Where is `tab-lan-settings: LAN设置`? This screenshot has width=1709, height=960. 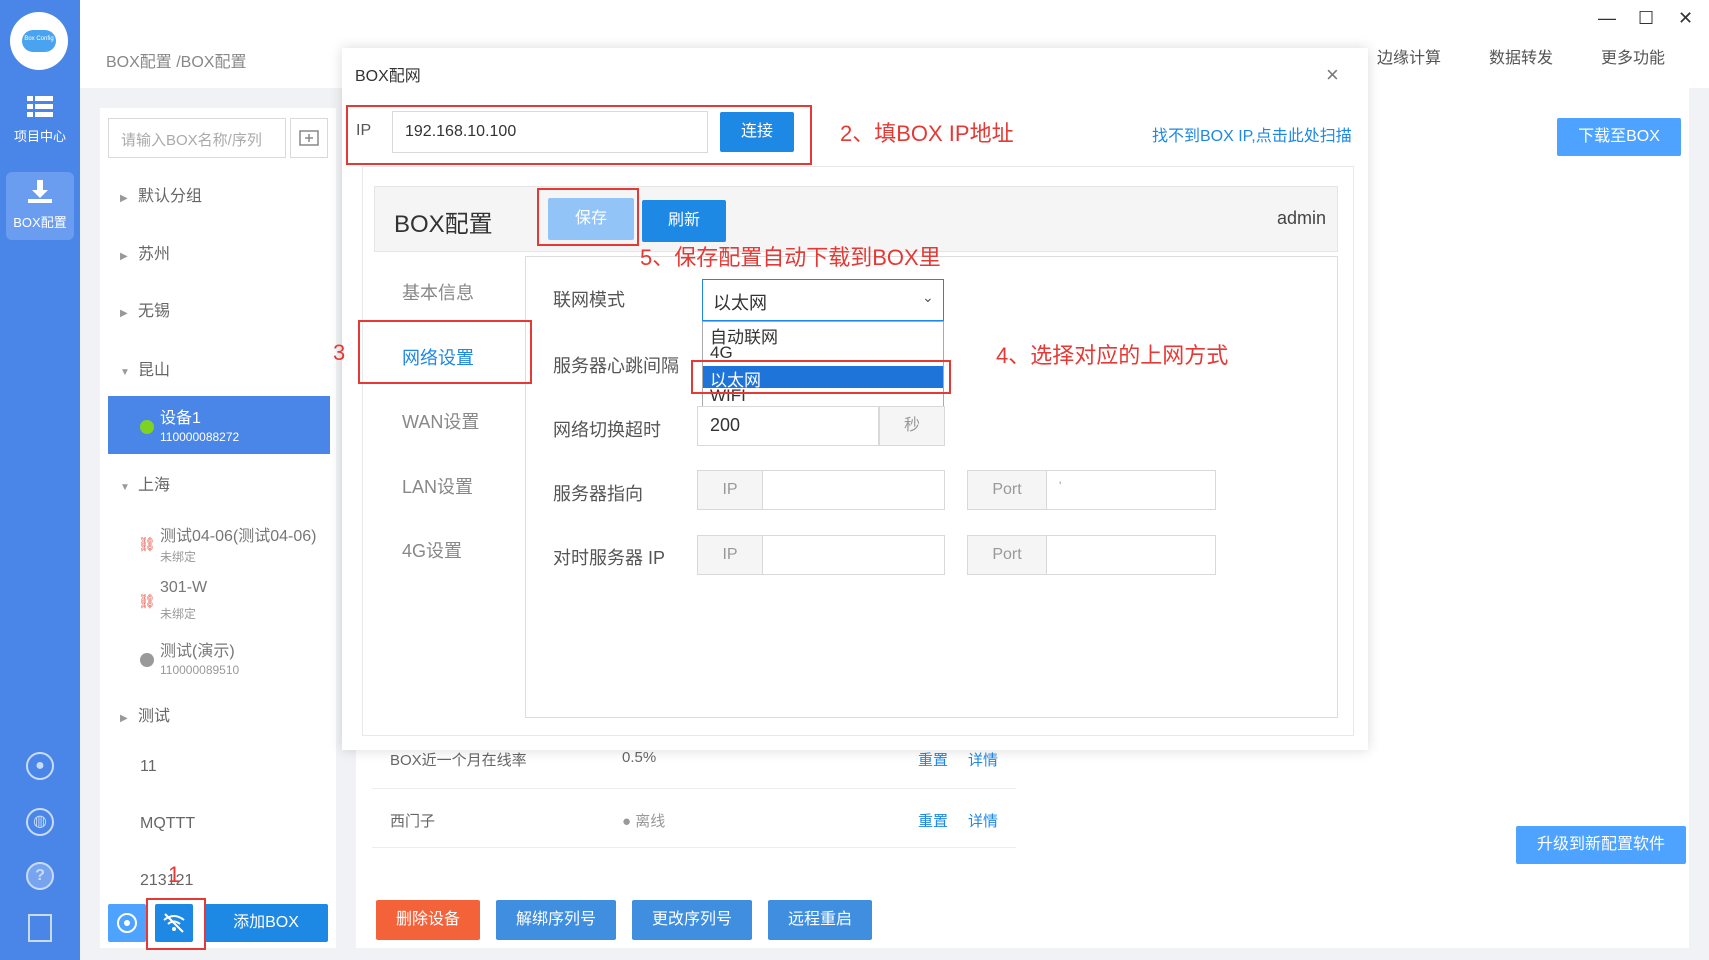
tab-lan-settings: LAN设置 is located at coordinates (437, 486).